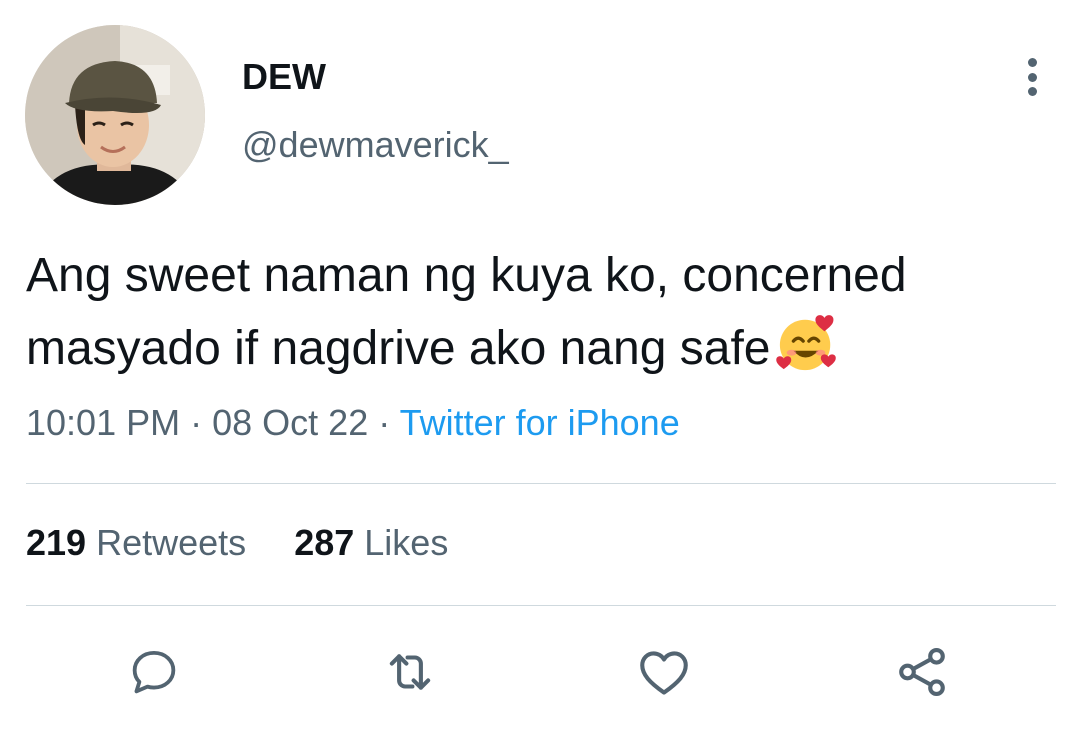  I want to click on likes-label: Likes, so click(406, 542).